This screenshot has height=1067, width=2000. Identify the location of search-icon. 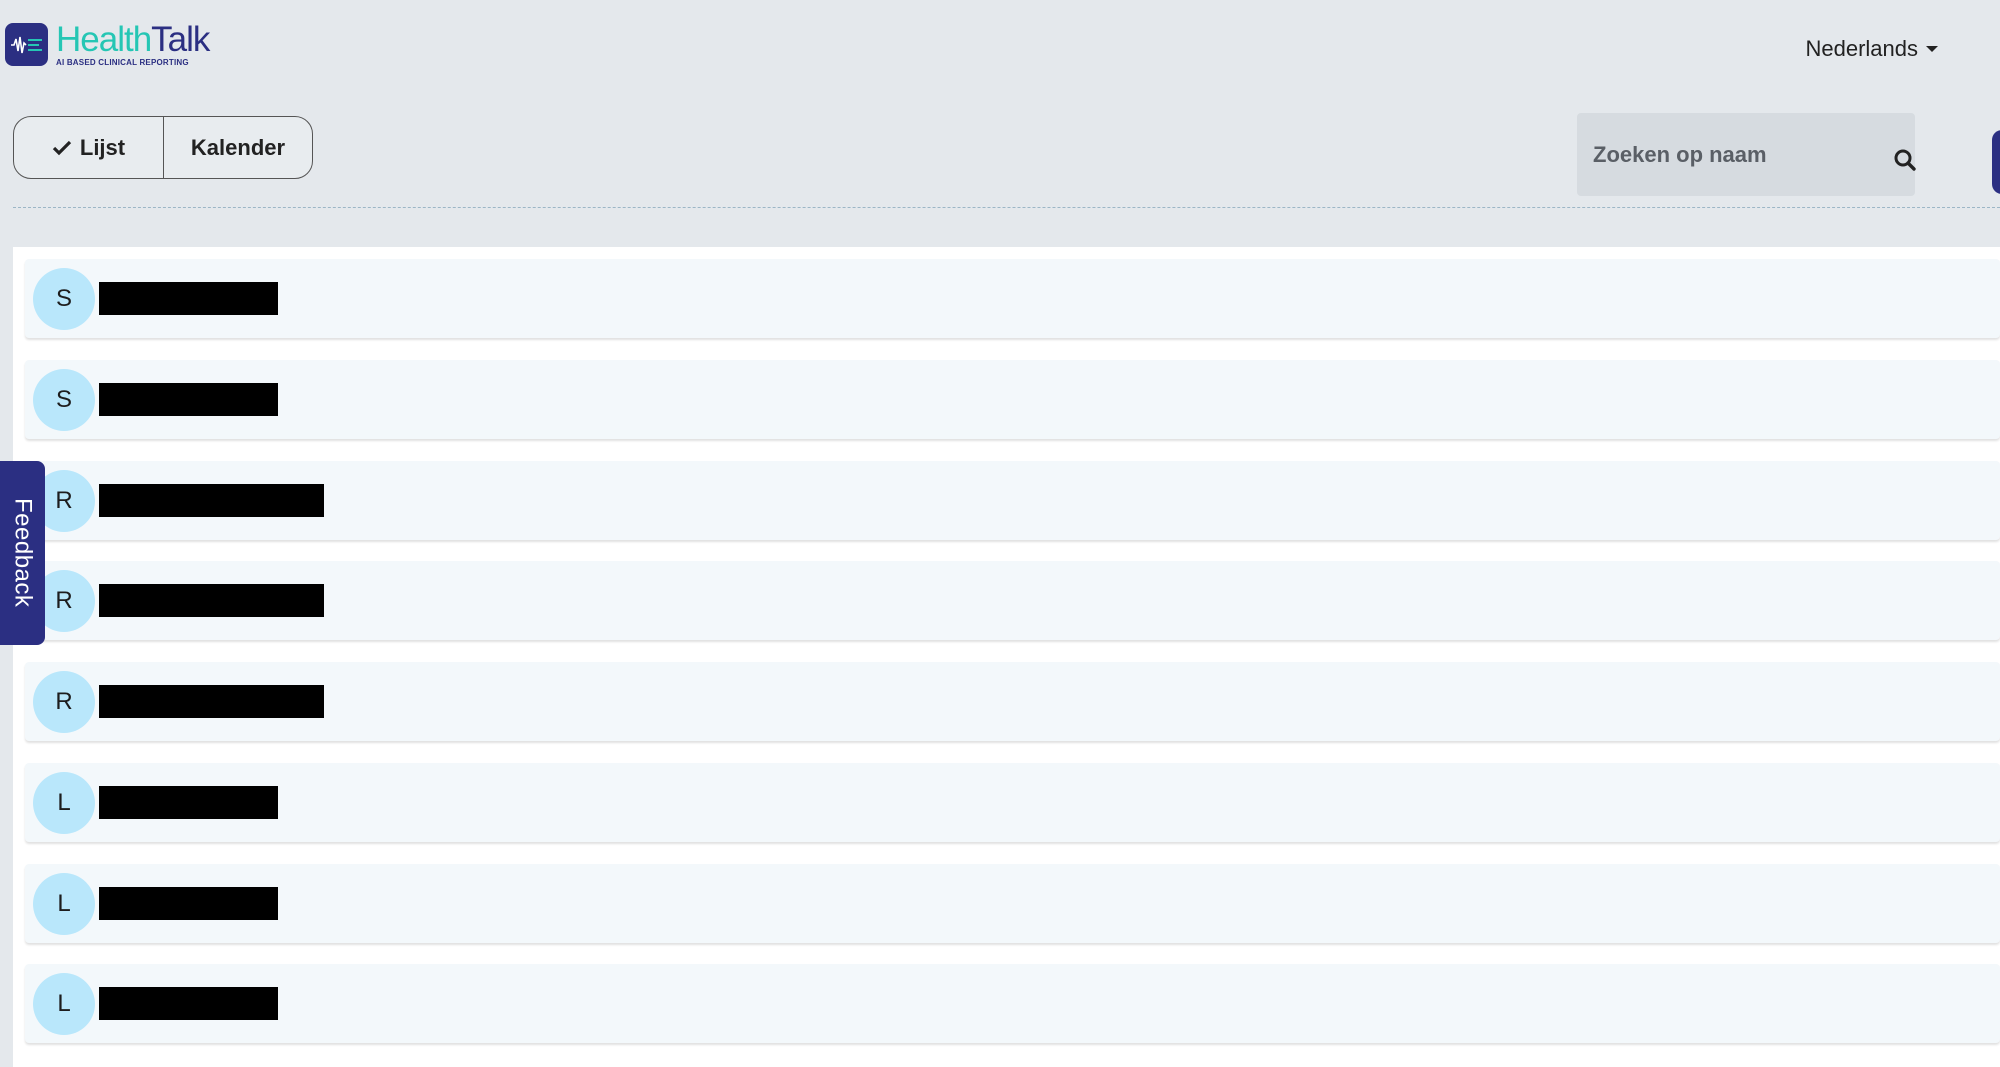
(1905, 160).